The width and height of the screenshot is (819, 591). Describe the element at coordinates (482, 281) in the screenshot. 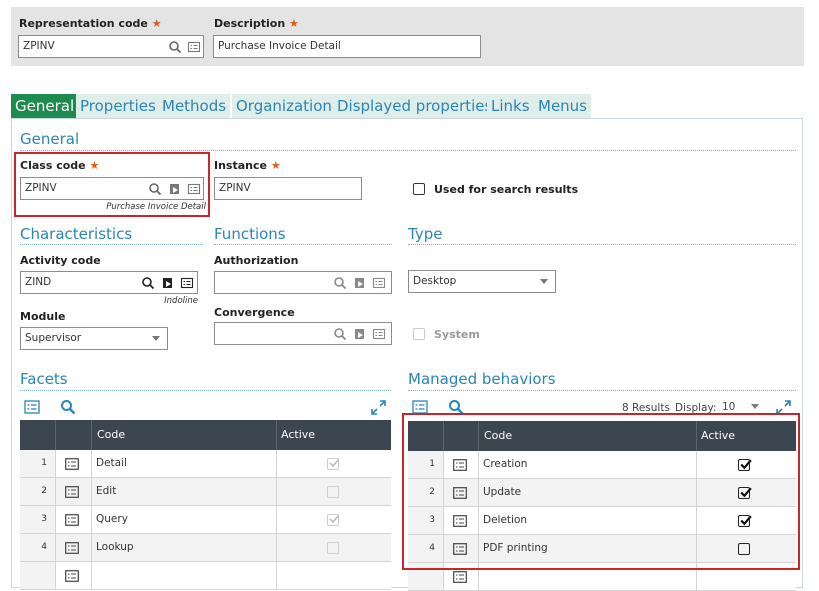

I see `type-select: Desktop` at that location.